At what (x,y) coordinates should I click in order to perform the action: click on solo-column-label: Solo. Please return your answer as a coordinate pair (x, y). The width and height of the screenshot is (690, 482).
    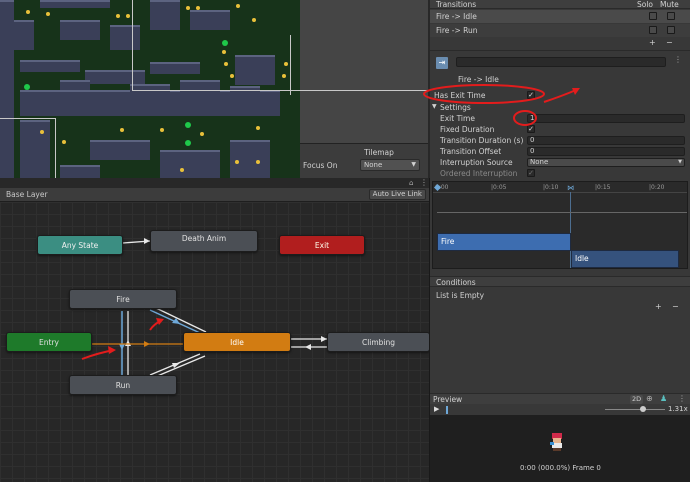
    Looking at the image, I should click on (645, 4).